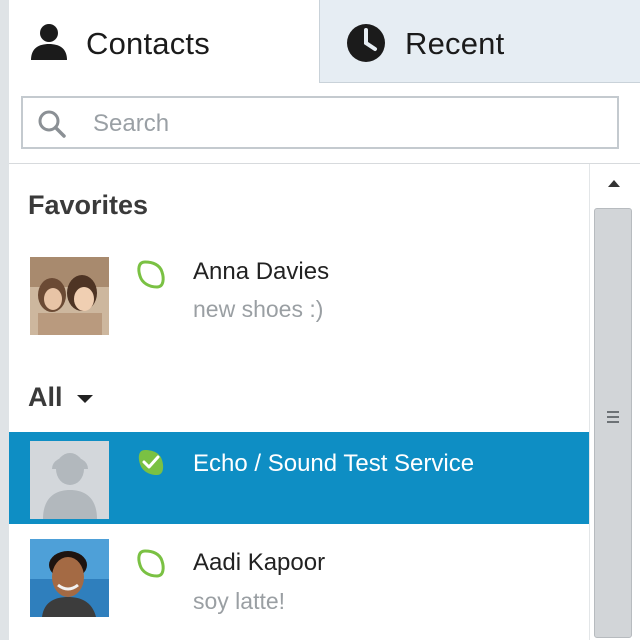 Image resolution: width=640 pixels, height=640 pixels. Describe the element at coordinates (334, 463) in the screenshot. I see `contact-name: Echo / Sound Test Service` at that location.